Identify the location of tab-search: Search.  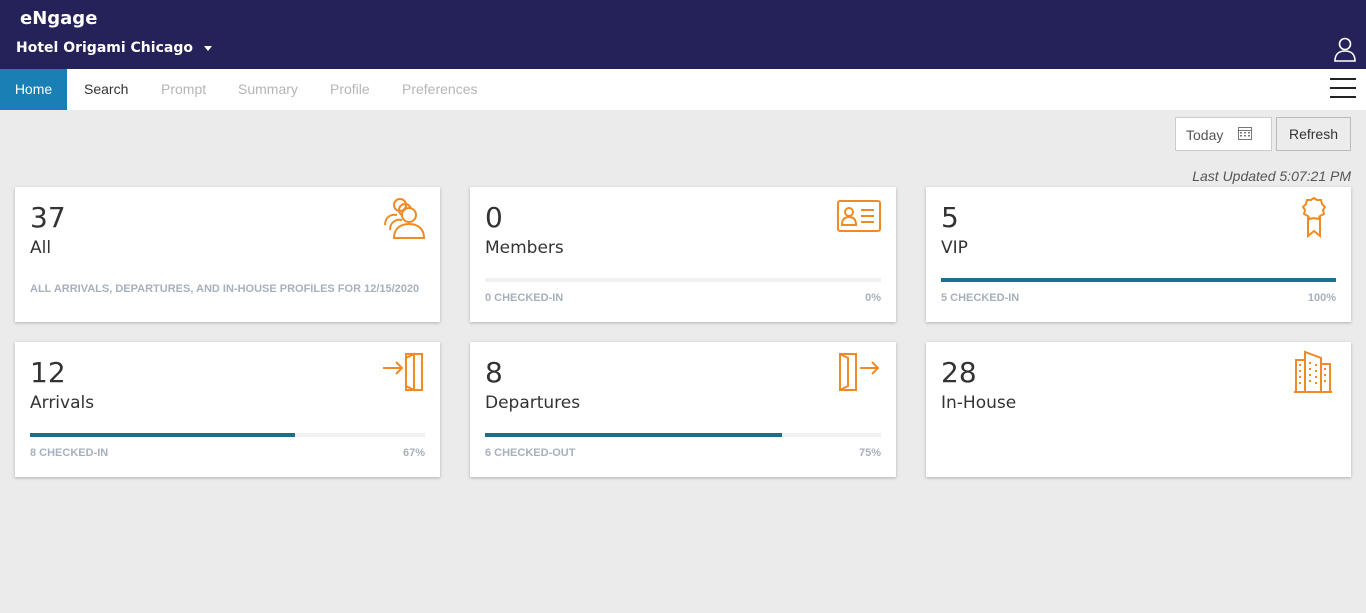
(106, 89).